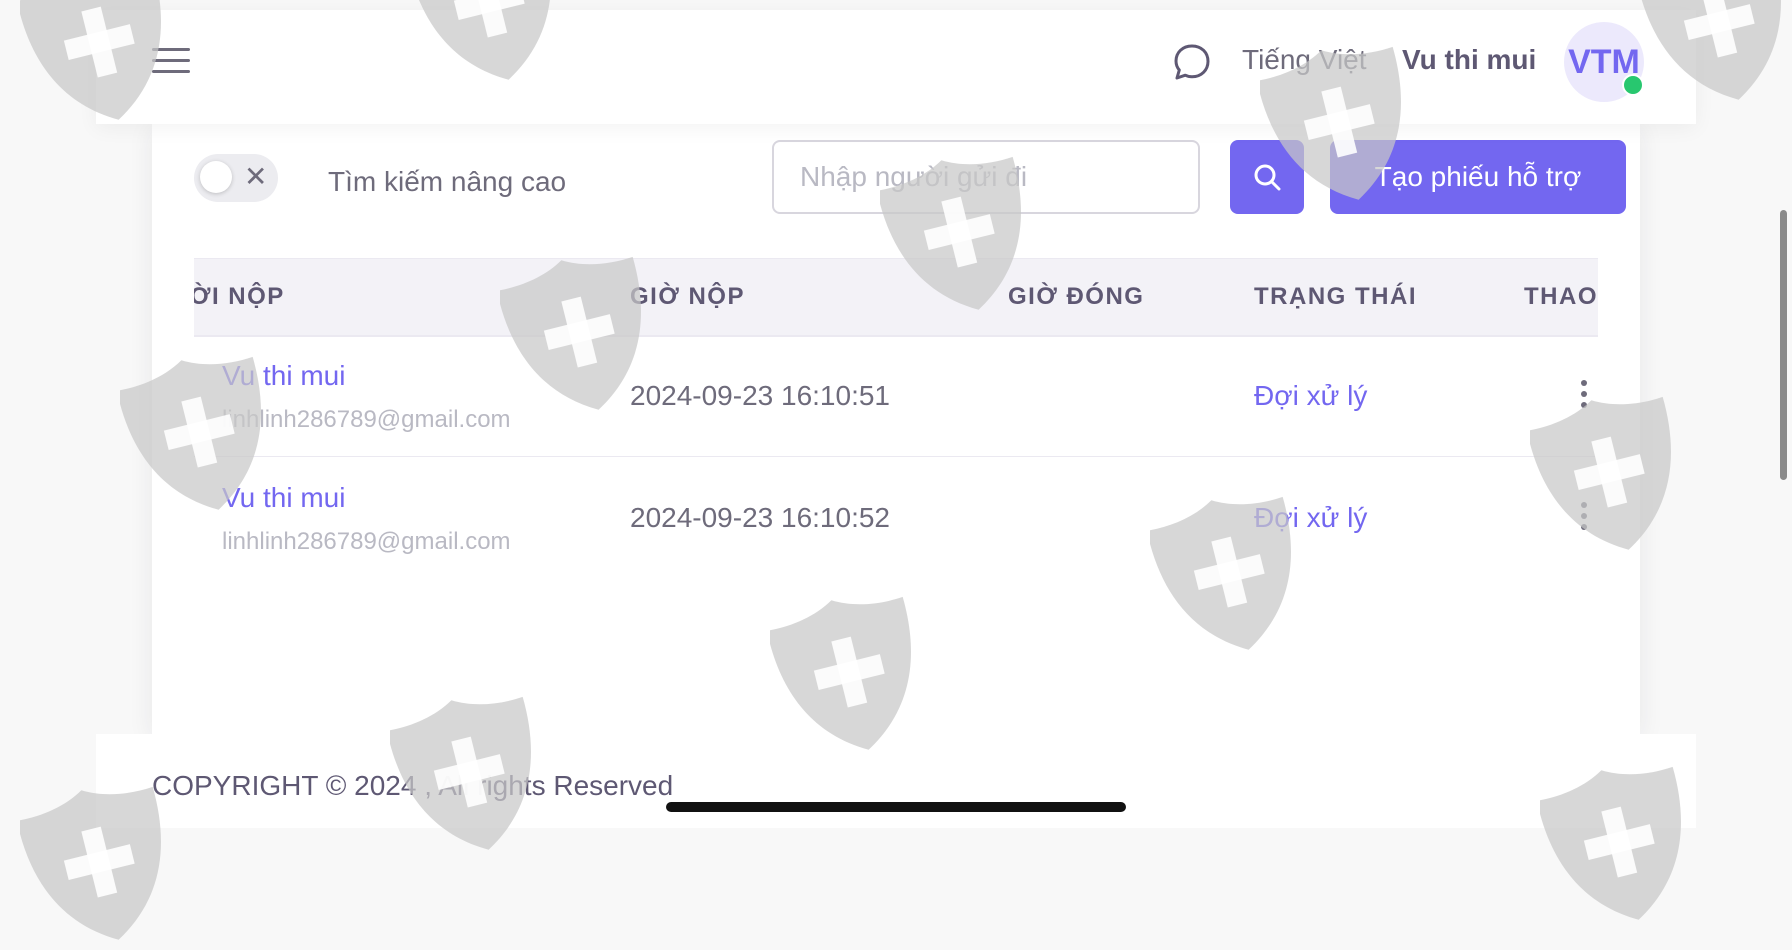  Describe the element at coordinates (447, 181) in the screenshot. I see `advanced-search-label: Tìm kiếm nâng cao` at that location.